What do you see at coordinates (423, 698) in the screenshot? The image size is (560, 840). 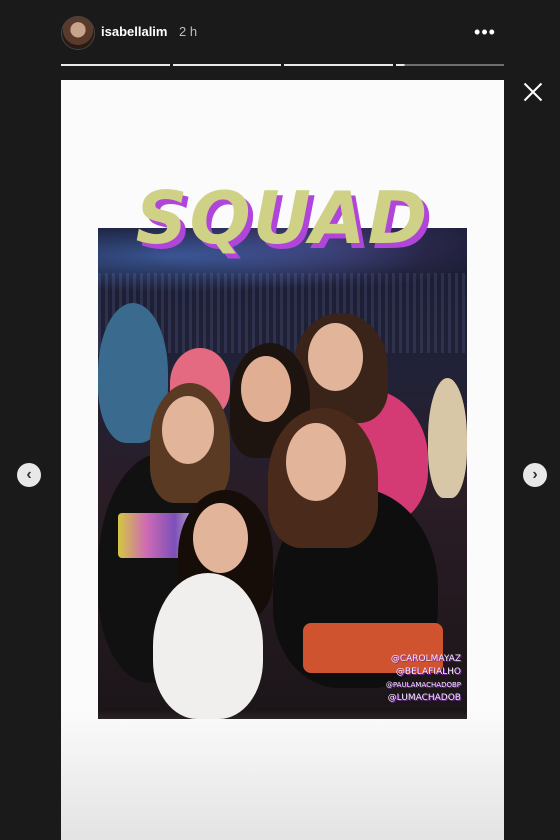 I see `mention-tag: @LUMACHADOB` at bounding box center [423, 698].